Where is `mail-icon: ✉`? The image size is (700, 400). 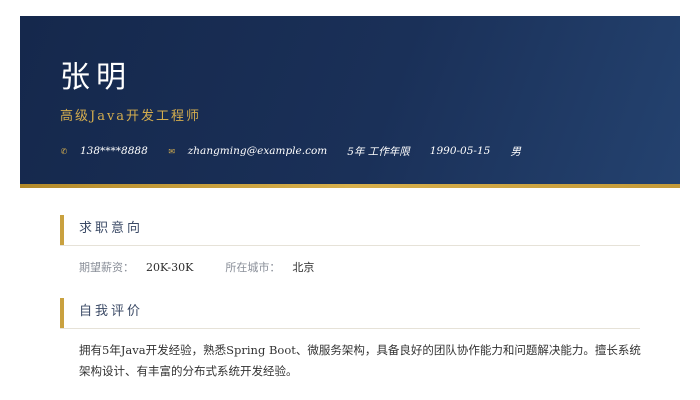
mail-icon: ✉ is located at coordinates (172, 151).